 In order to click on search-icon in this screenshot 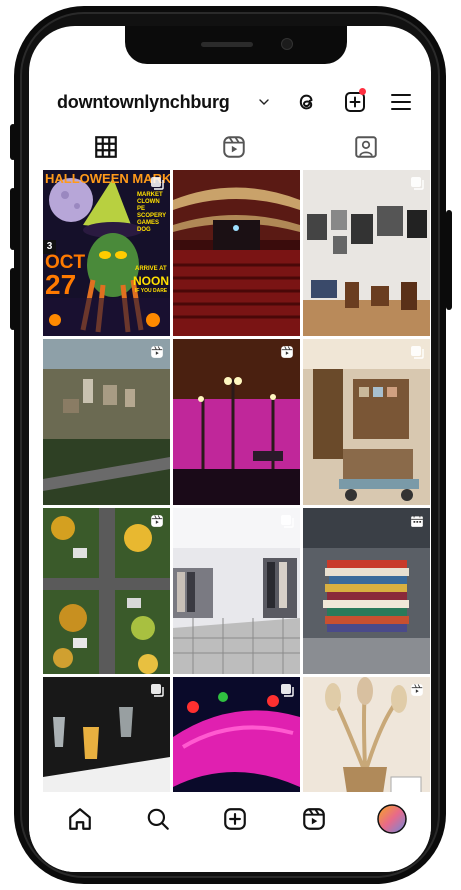, I will do `click(158, 819)`.